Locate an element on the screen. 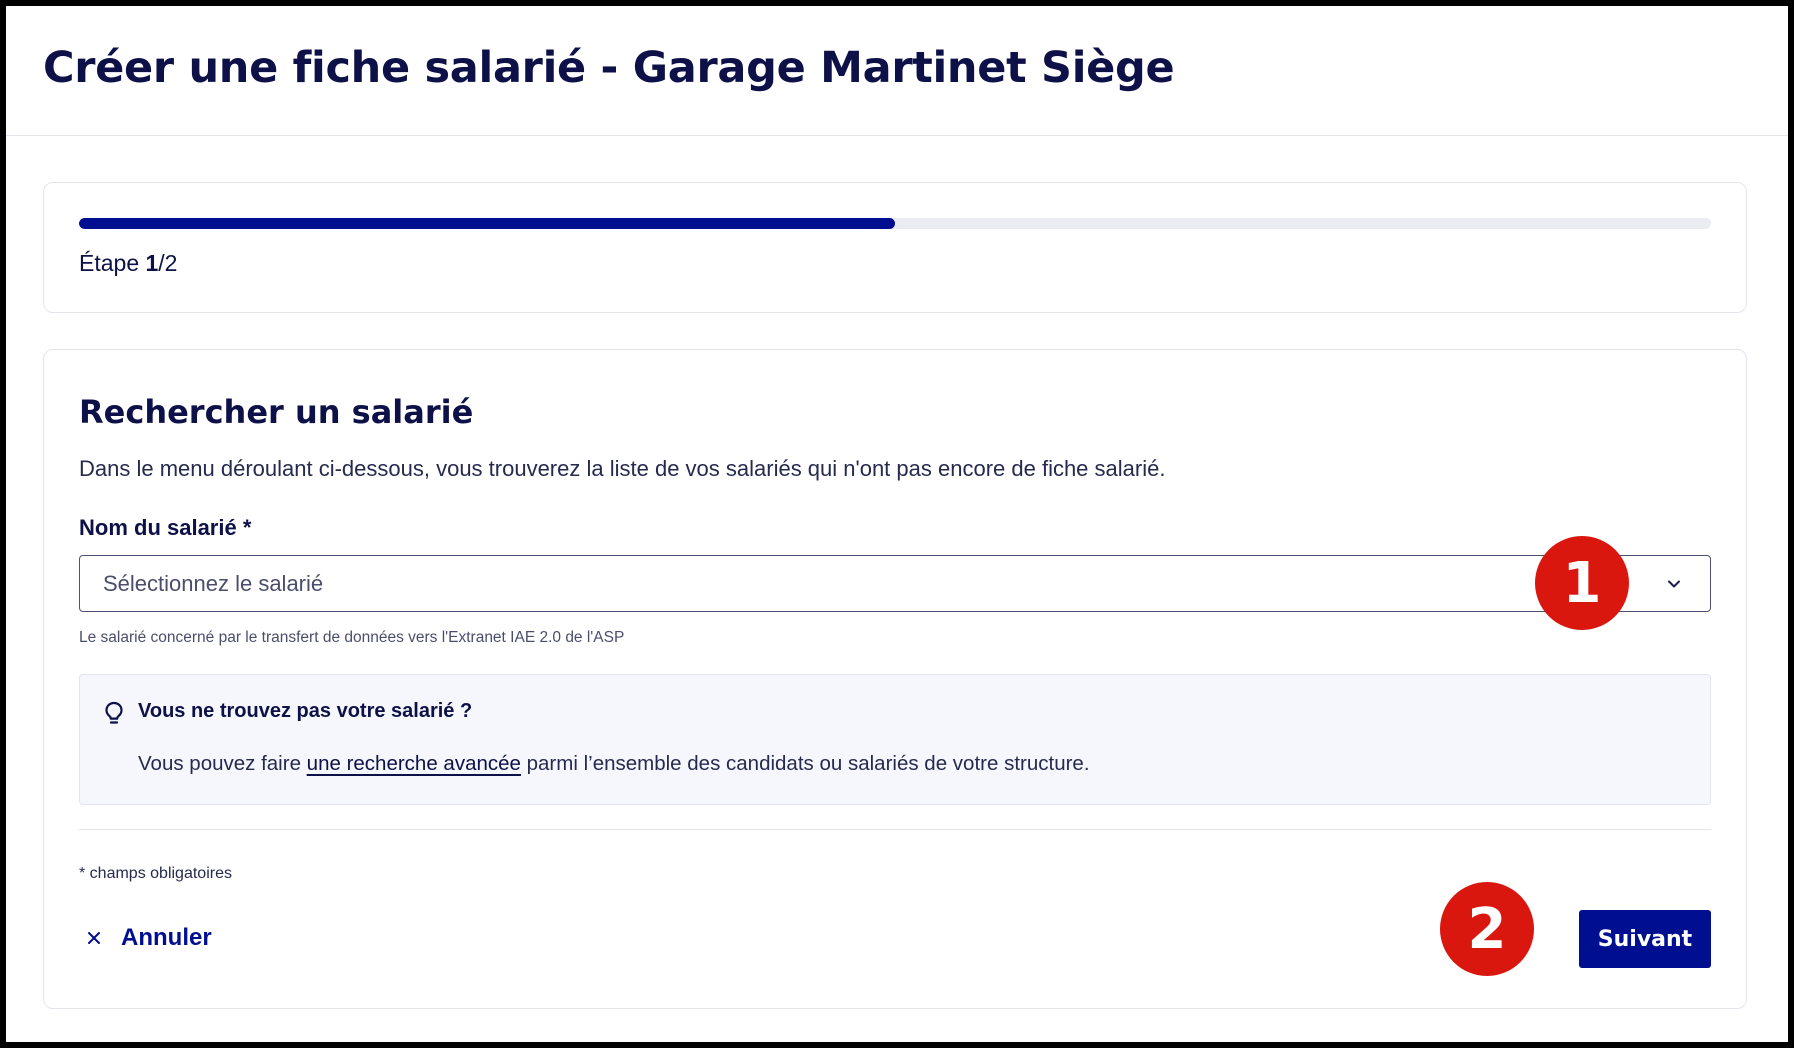  progress-bar-fill is located at coordinates (487, 223).